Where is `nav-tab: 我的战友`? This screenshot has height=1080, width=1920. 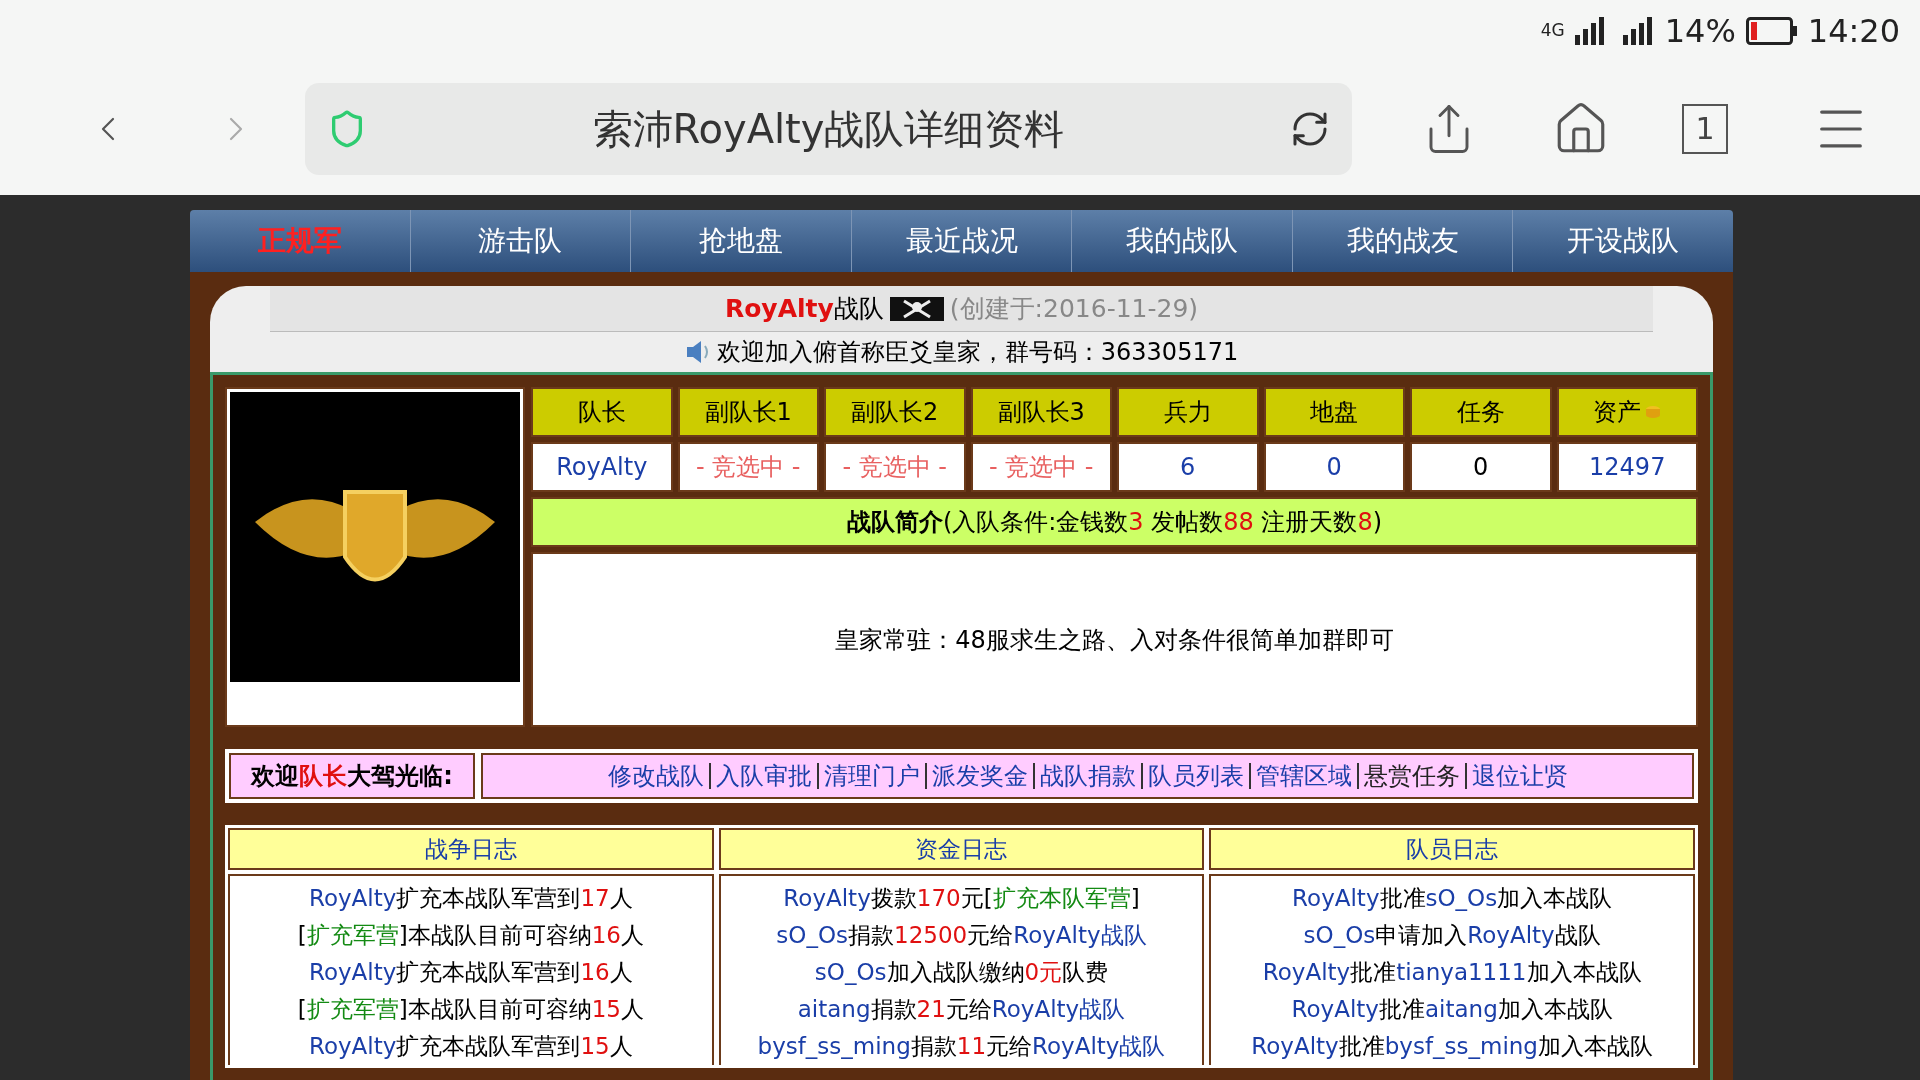
nav-tab: 我的战友 is located at coordinates (1402, 241).